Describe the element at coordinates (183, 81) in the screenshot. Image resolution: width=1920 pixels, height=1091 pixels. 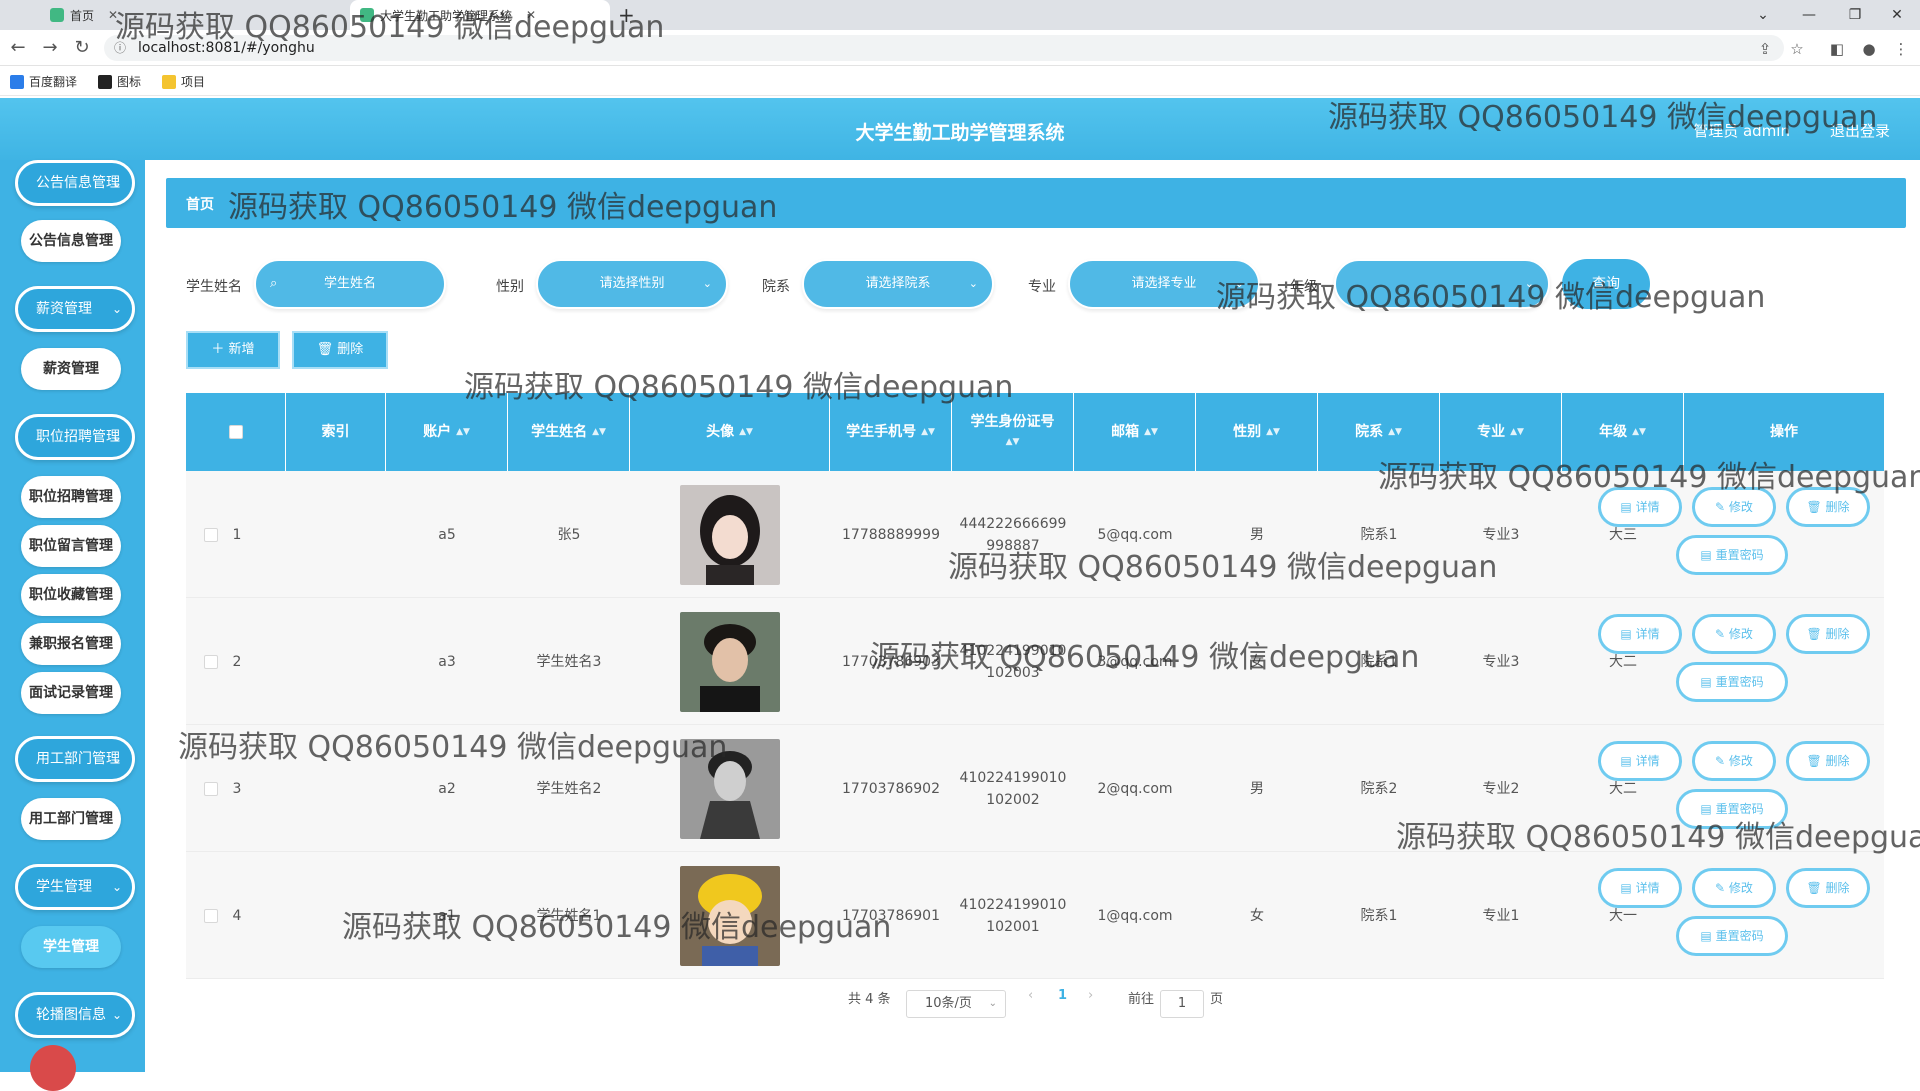
I see `bookmark-item: 项目` at that location.